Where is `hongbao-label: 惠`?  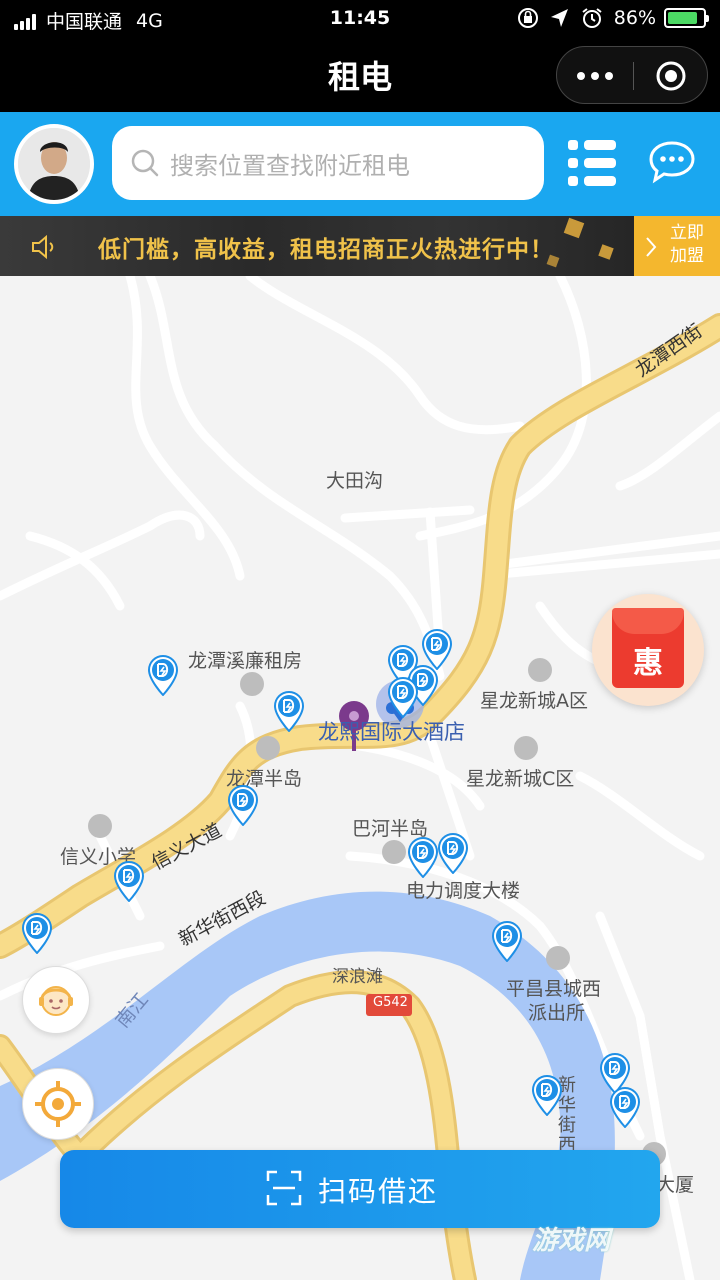
hongbao-label: 惠 is located at coordinates (648, 663).